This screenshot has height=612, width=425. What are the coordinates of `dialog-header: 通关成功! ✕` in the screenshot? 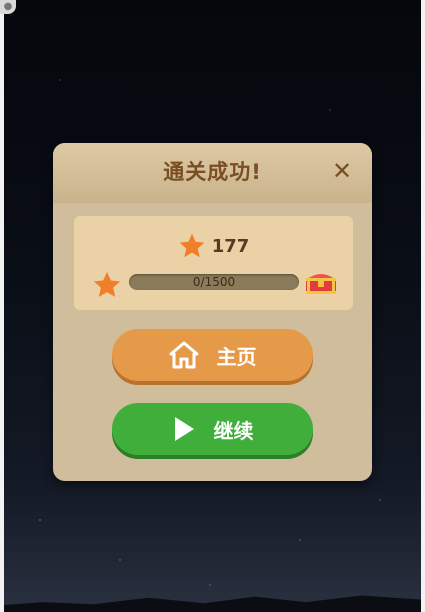 It's located at (212, 173).